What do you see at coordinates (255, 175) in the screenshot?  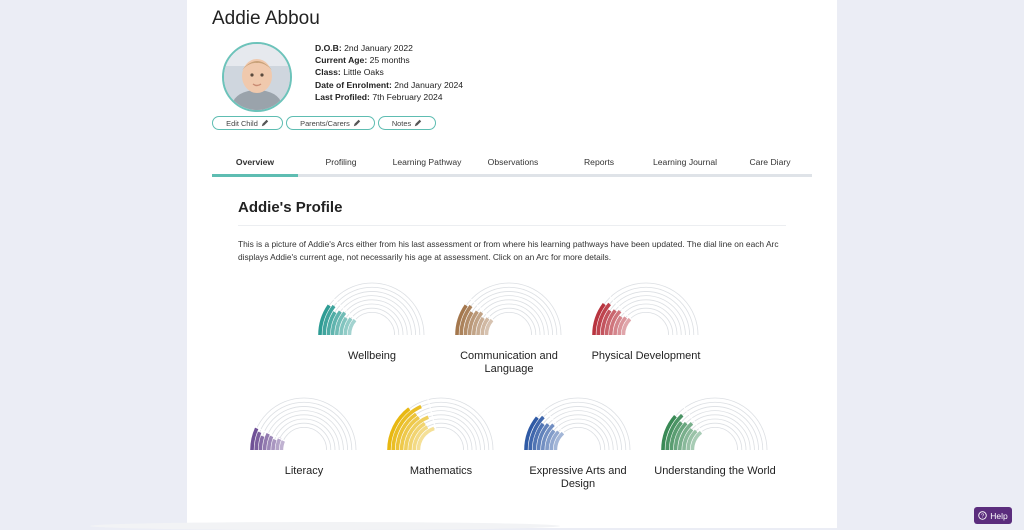 I see `active-tab-indicator` at bounding box center [255, 175].